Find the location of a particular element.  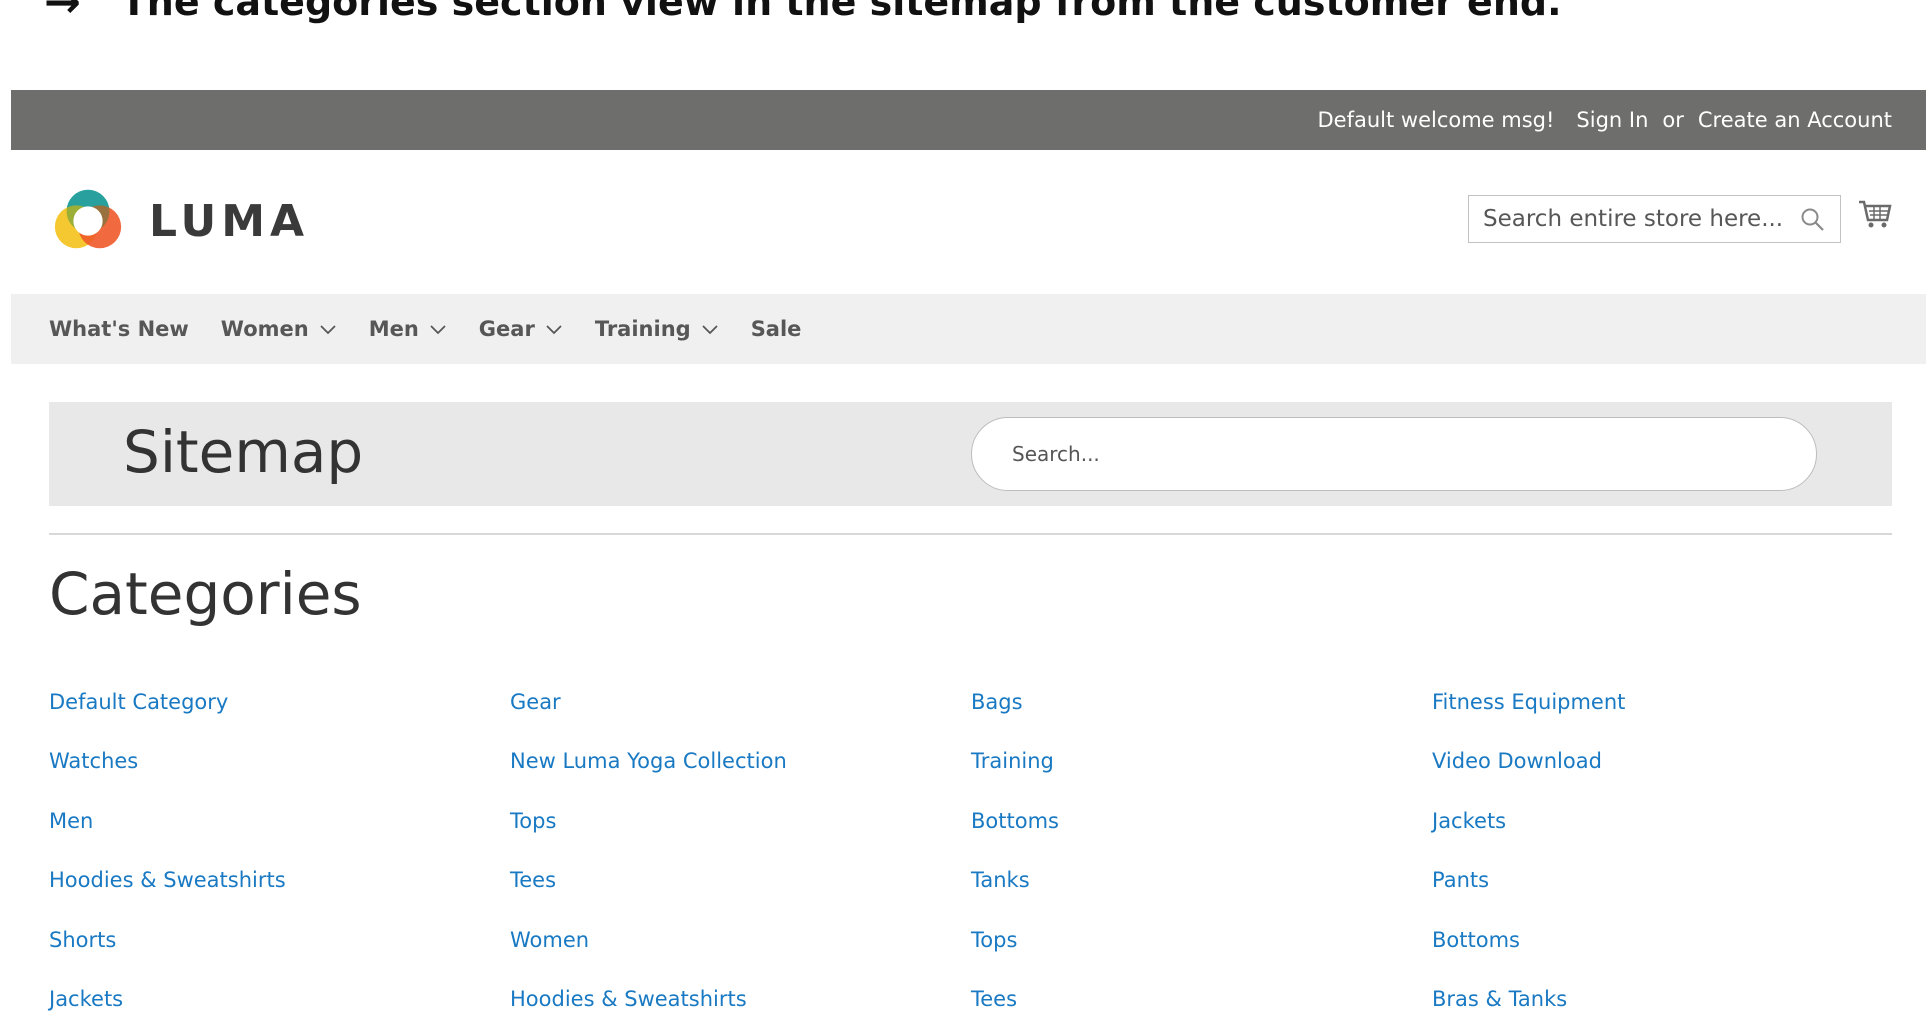

main-nav: What's New Women Men Gear Training Sale is located at coordinates (968, 329).